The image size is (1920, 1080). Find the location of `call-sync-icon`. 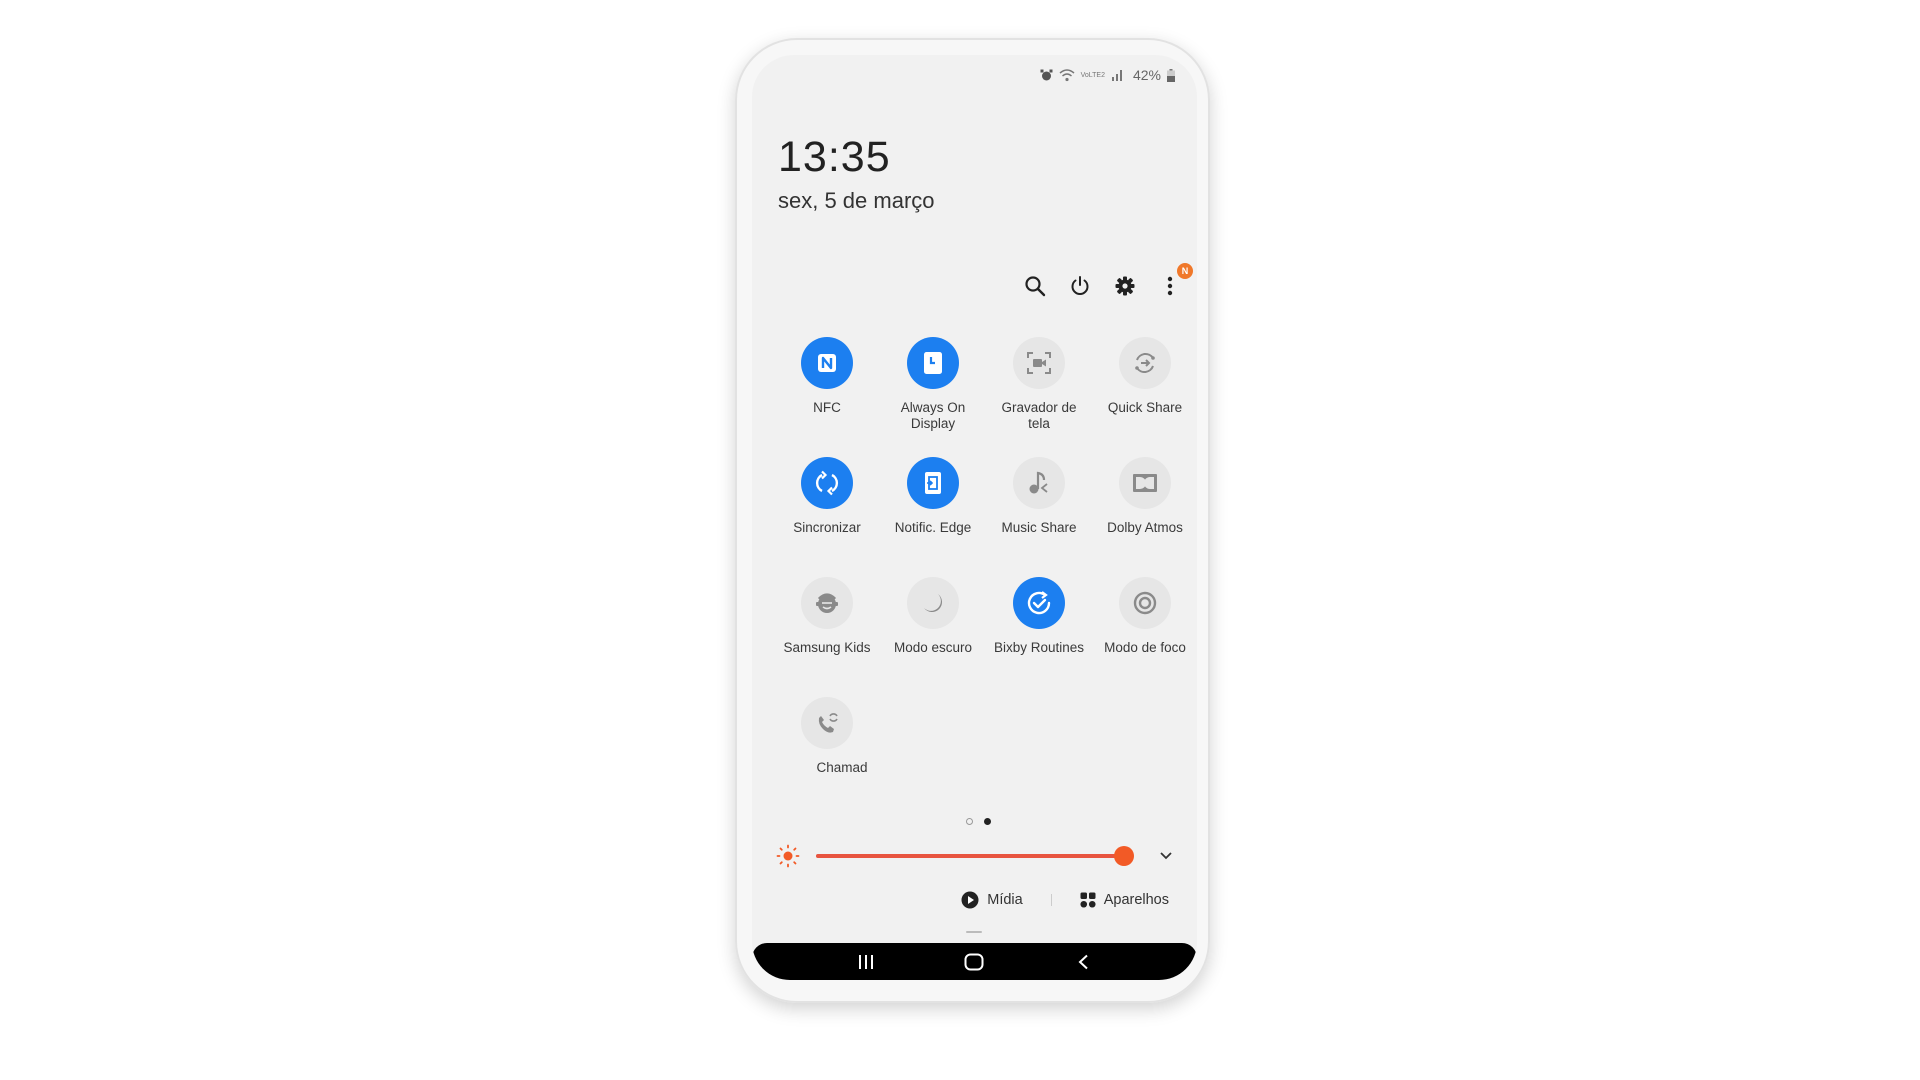

call-sync-icon is located at coordinates (827, 723).